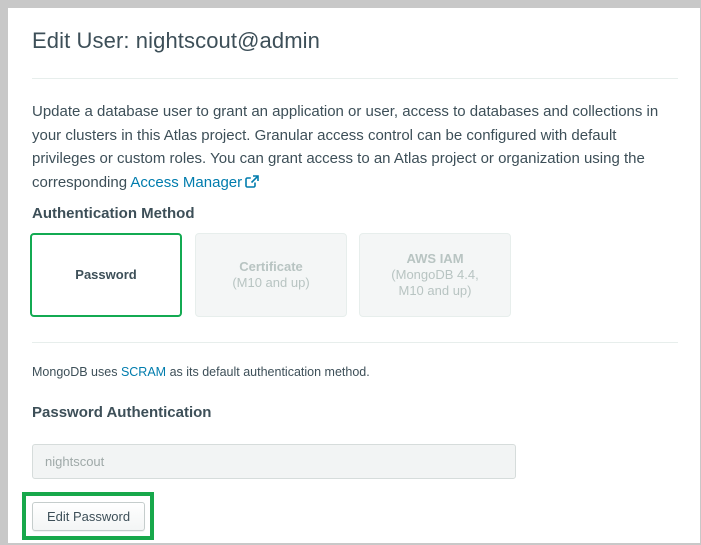 The width and height of the screenshot is (701, 545). I want to click on edit-password-button: Edit Password, so click(88, 516).